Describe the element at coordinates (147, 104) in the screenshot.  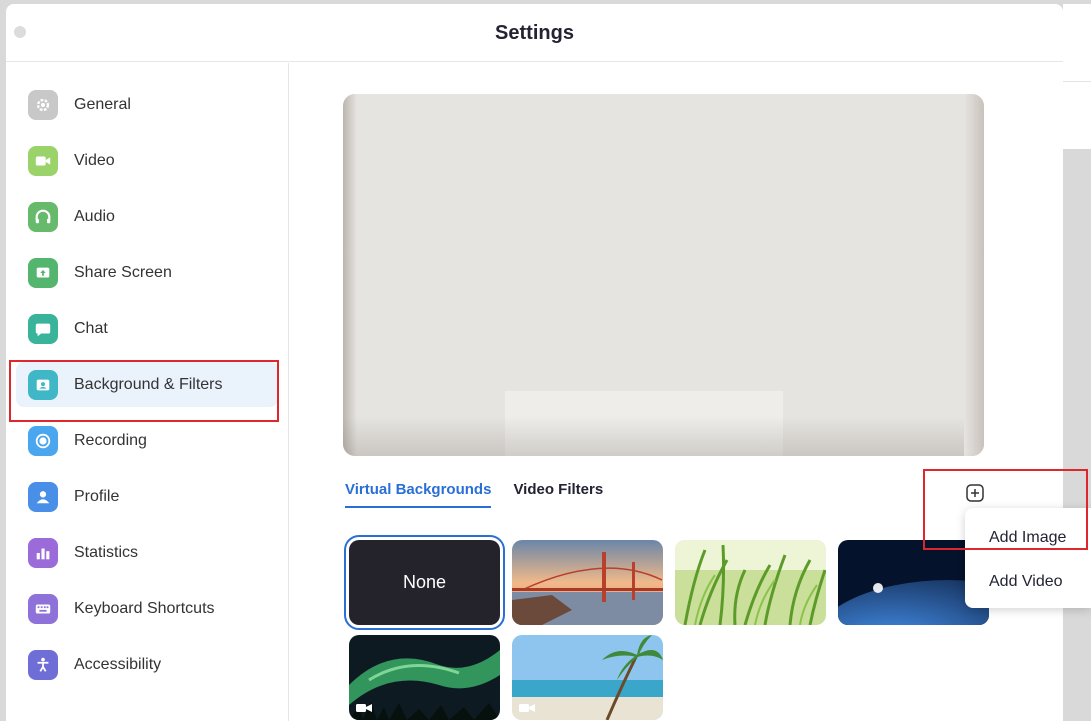
I see `sidebar-item-general: General` at that location.